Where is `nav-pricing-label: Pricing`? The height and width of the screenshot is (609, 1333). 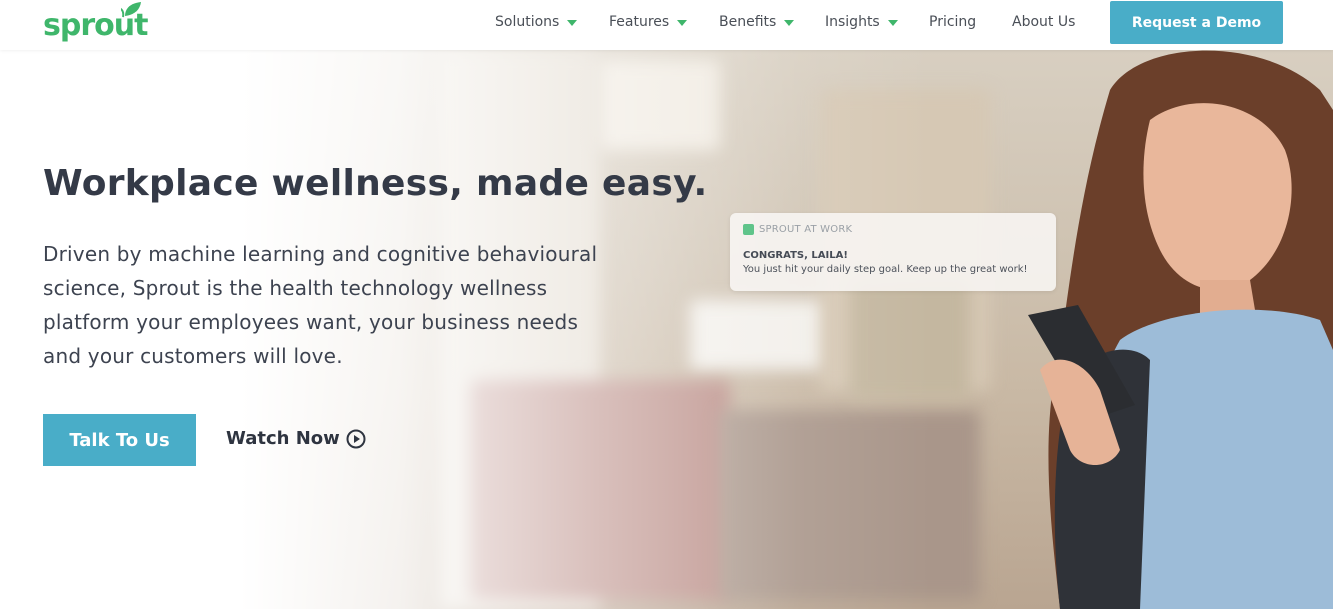
nav-pricing-label: Pricing is located at coordinates (953, 22).